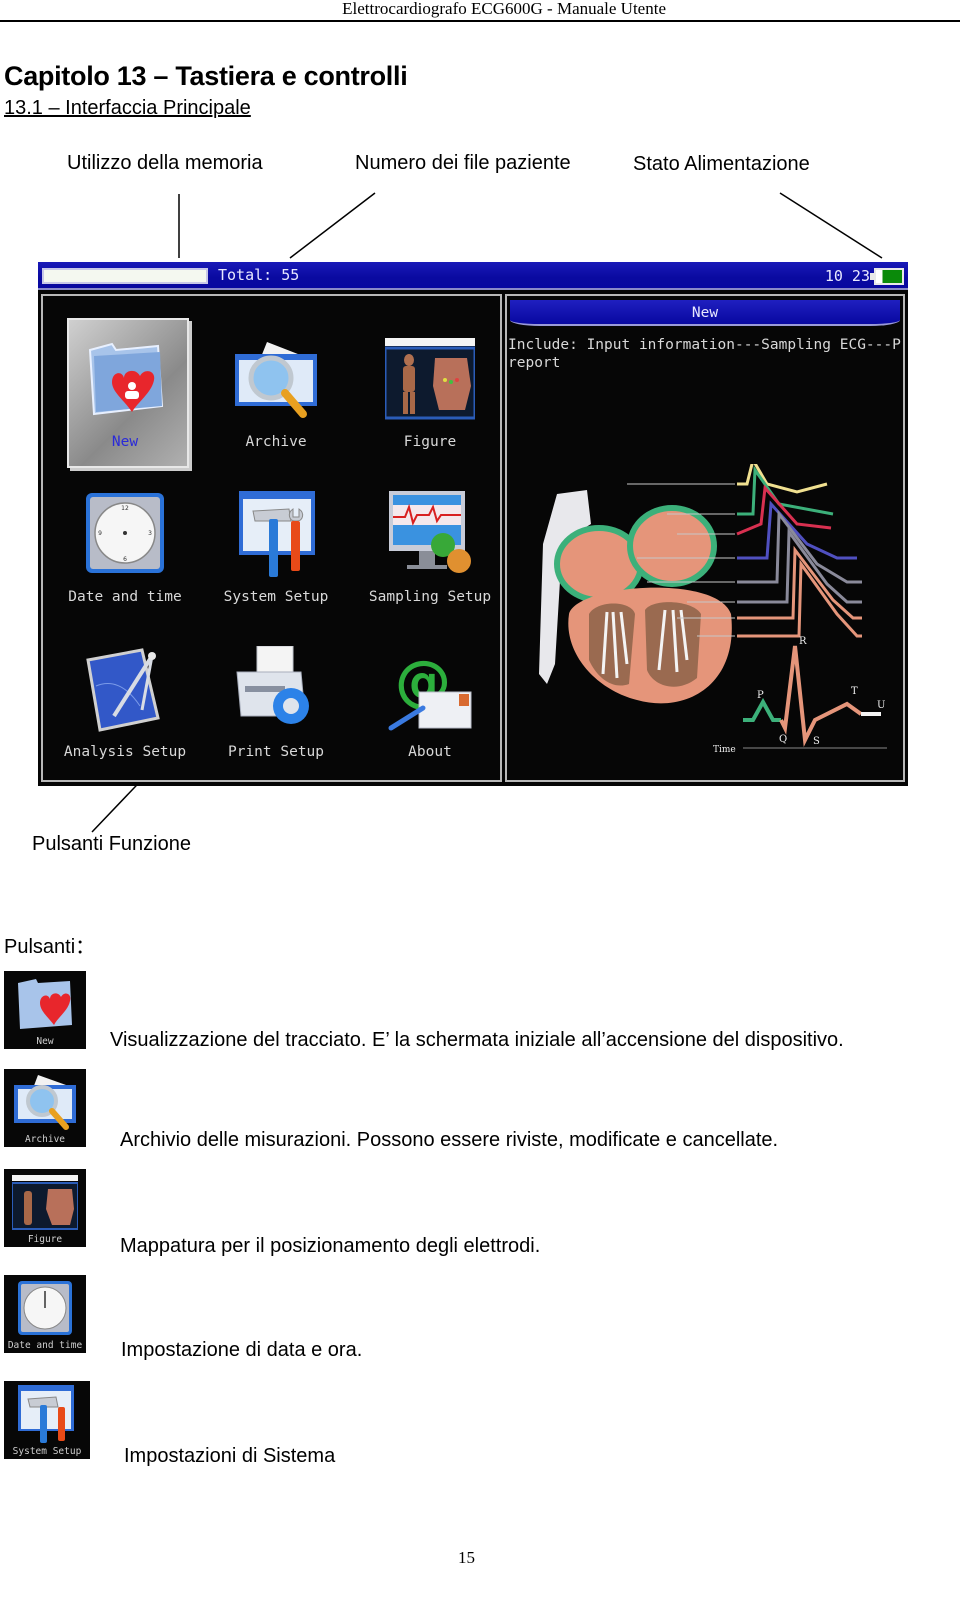  What do you see at coordinates (45, 1314) in the screenshot?
I see `clock-icon: Date and time` at bounding box center [45, 1314].